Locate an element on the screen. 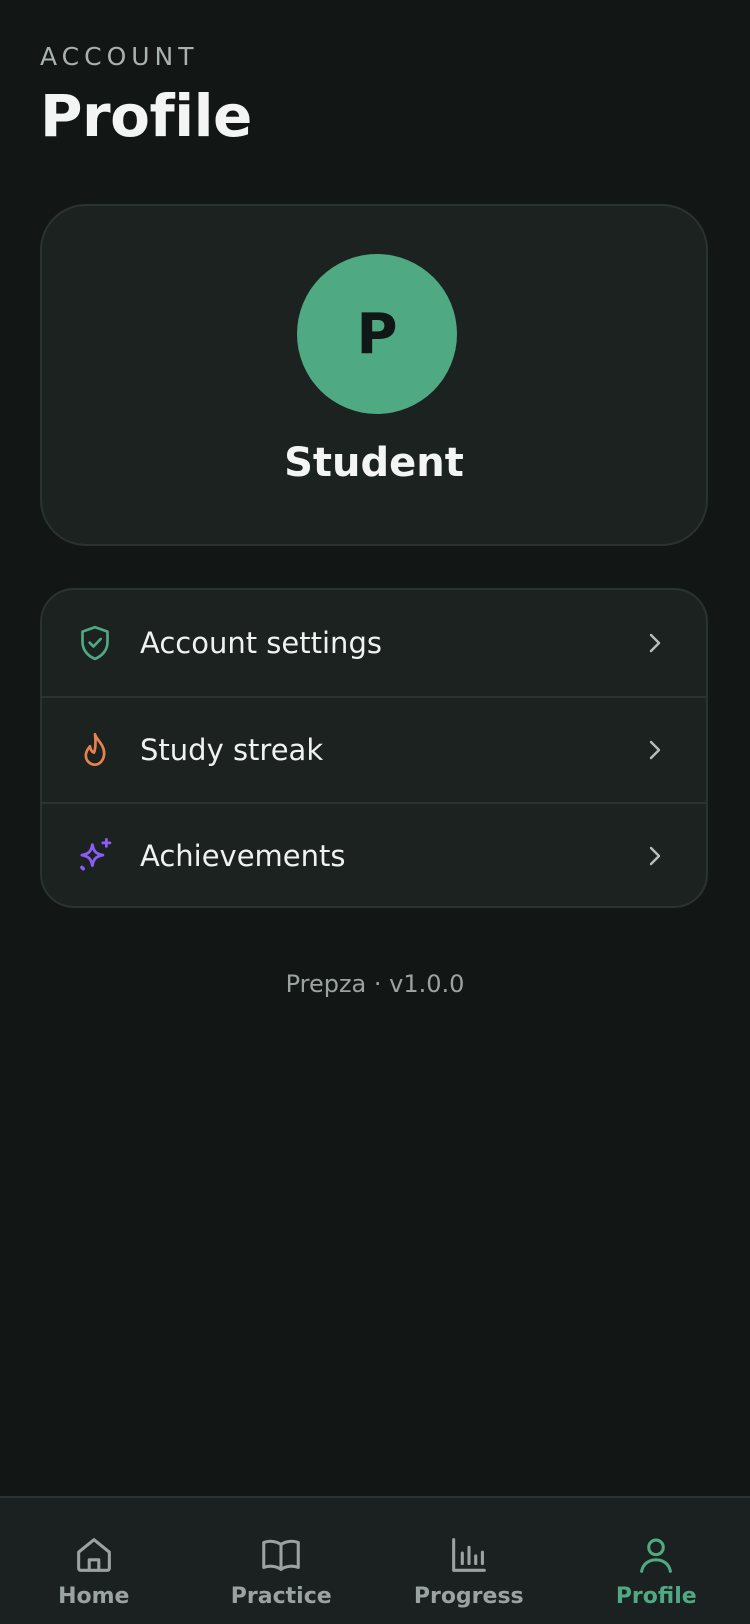 The image size is (750, 1624). menu-item-achievements: Achievements is located at coordinates (374, 854).